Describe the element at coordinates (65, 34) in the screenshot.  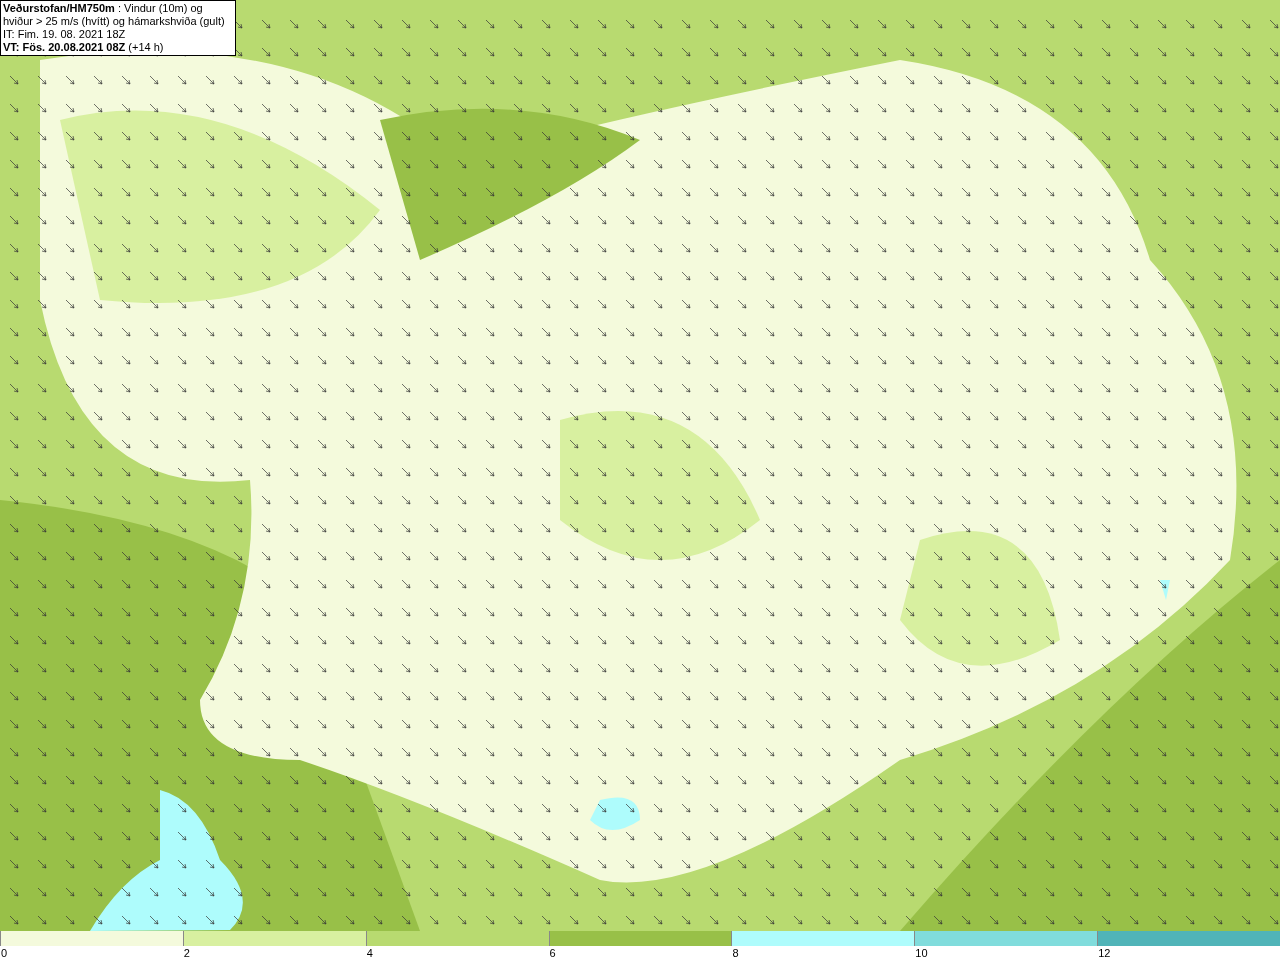
I see `title-line: IT: Fim. 19. 08. 2021 18Z` at that location.